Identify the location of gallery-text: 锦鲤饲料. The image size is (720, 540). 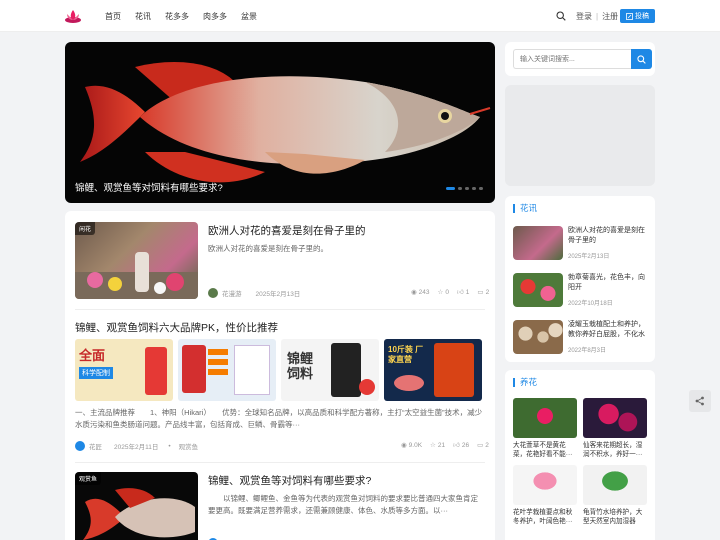
(300, 366).